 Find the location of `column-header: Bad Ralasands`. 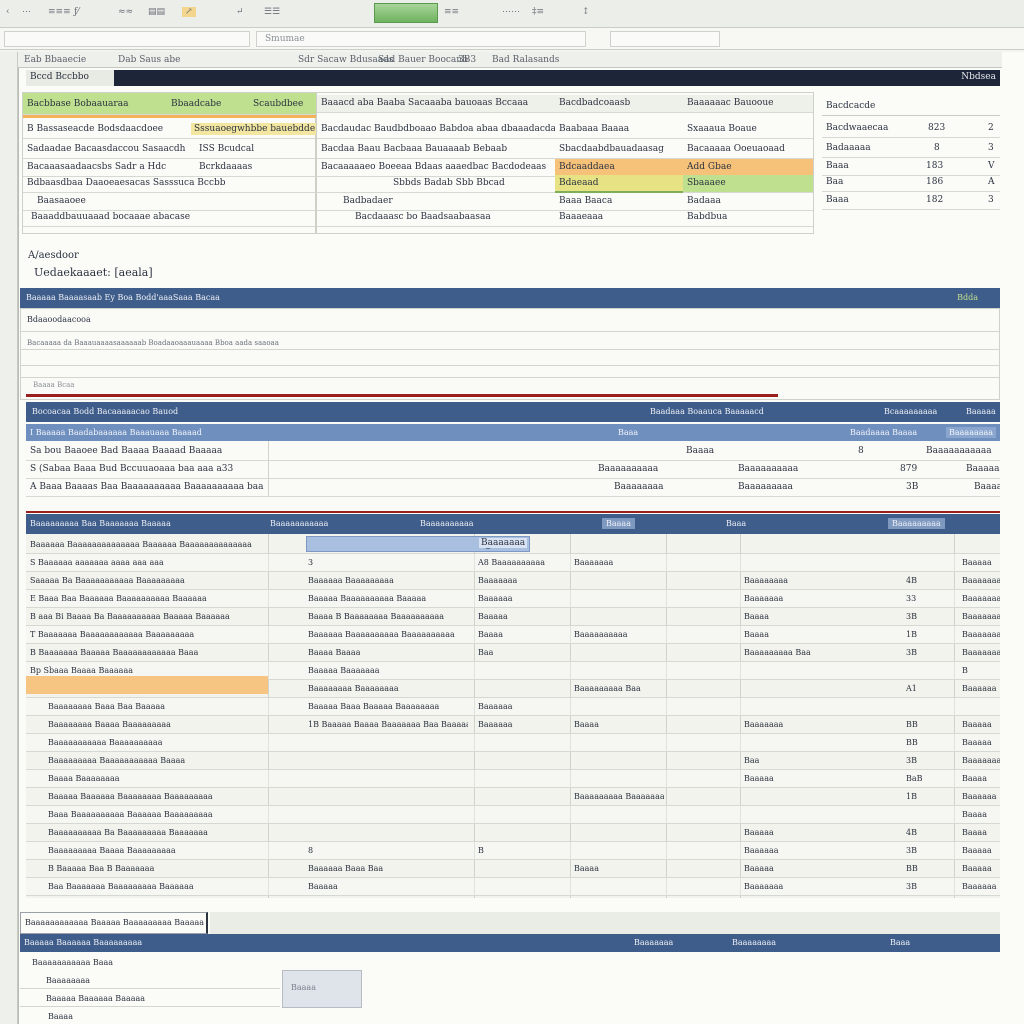

column-header: Bad Ralasands is located at coordinates (525, 60).